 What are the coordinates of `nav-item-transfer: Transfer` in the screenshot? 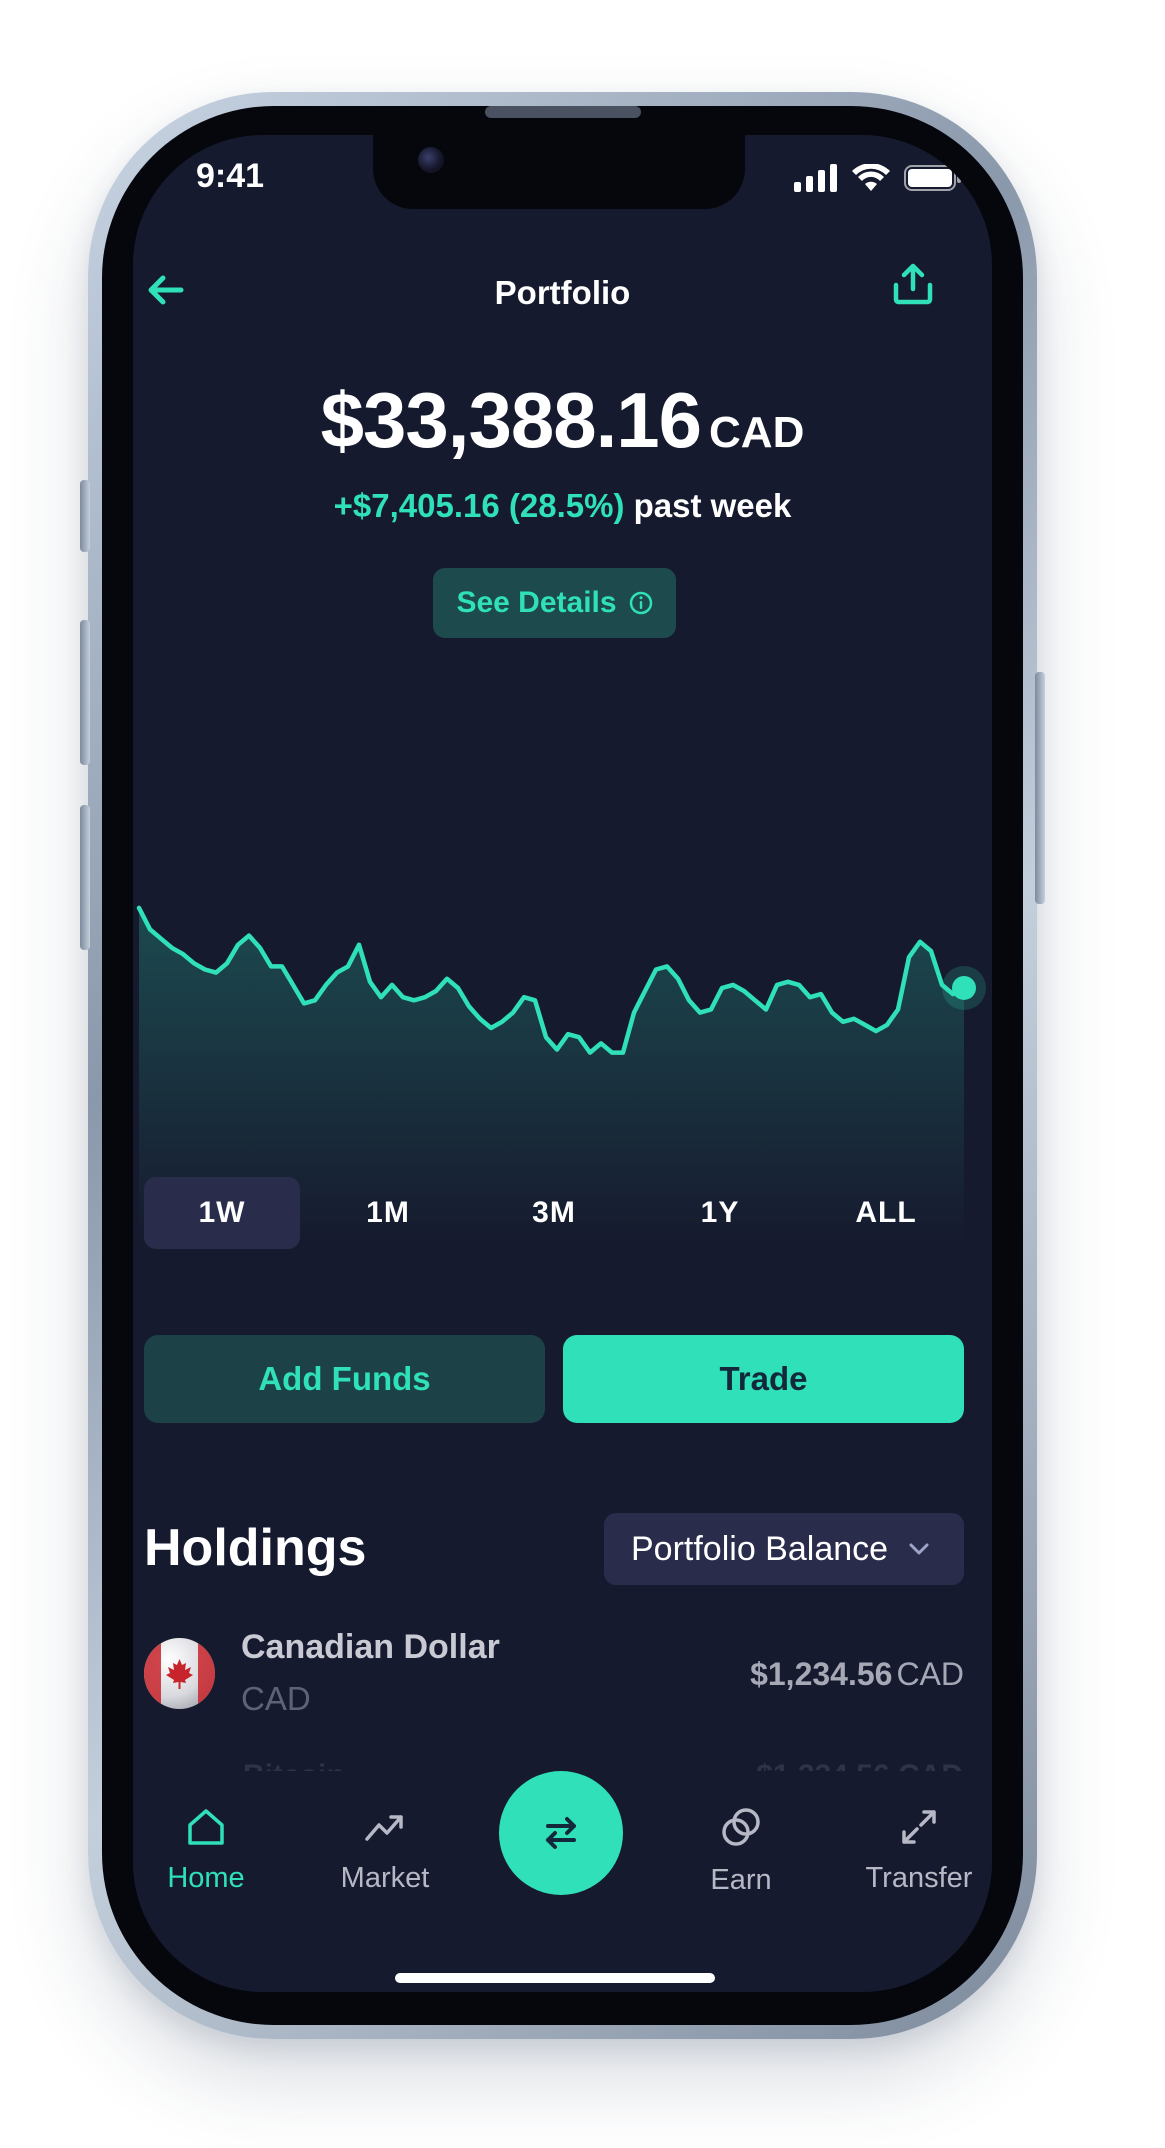 It's located at (915, 1850).